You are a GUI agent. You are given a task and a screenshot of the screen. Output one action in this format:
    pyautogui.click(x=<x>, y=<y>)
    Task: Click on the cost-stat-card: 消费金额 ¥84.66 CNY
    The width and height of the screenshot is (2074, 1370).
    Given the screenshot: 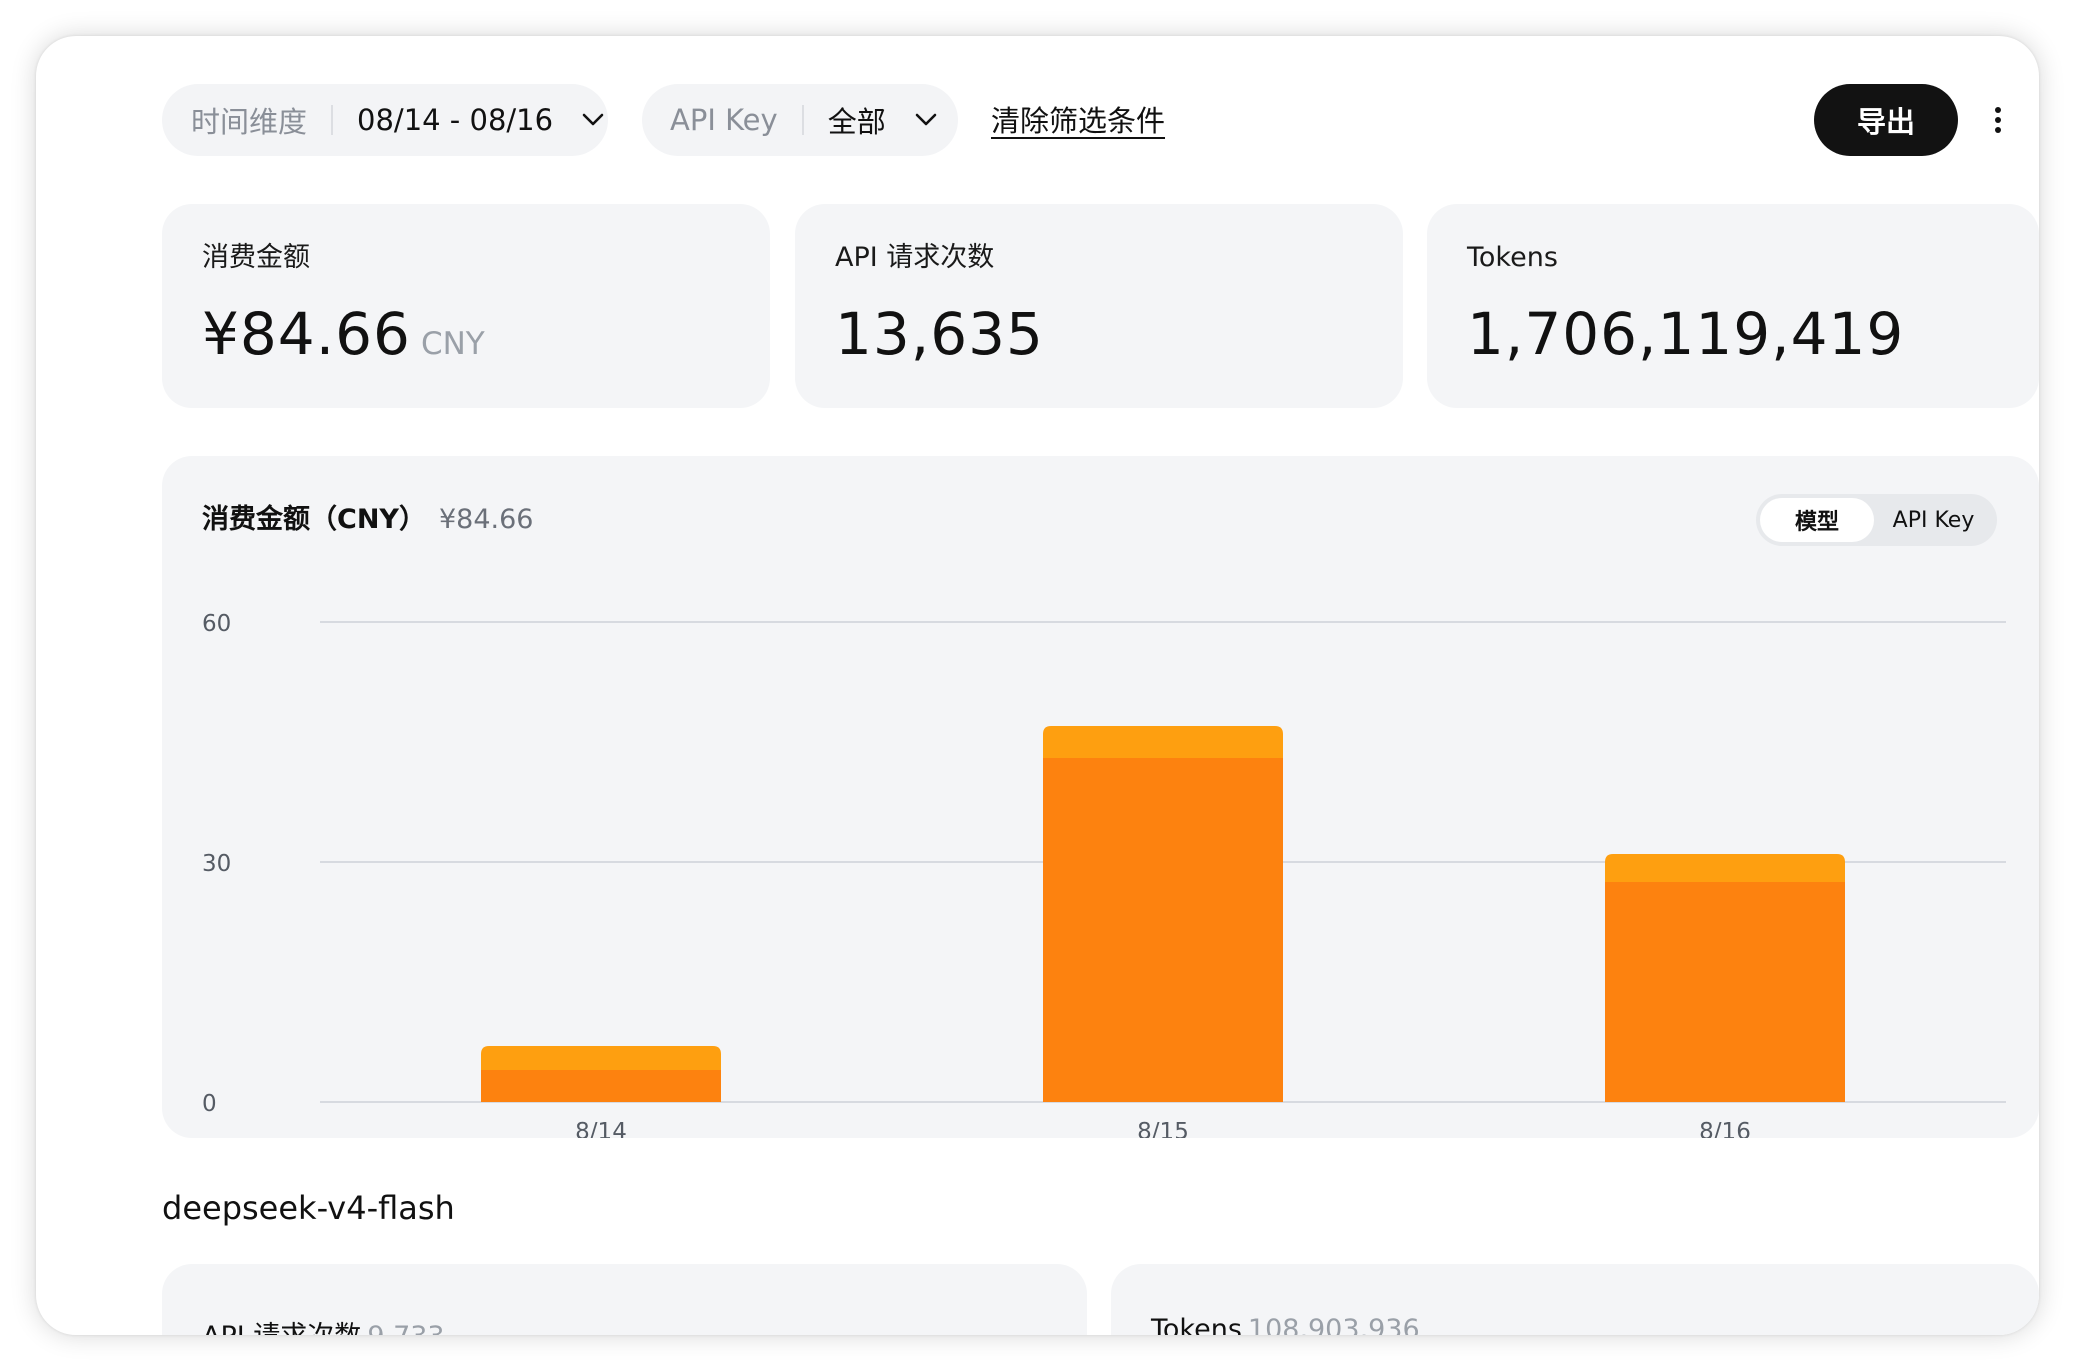 What is the action you would take?
    pyautogui.click(x=466, y=306)
    